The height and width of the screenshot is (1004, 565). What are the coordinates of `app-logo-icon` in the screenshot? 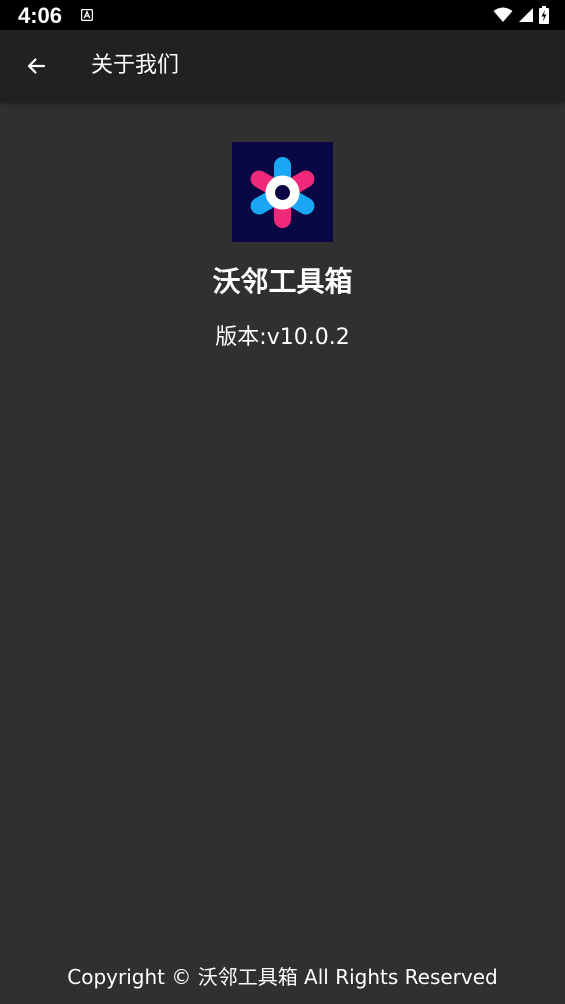 It's located at (282, 192).